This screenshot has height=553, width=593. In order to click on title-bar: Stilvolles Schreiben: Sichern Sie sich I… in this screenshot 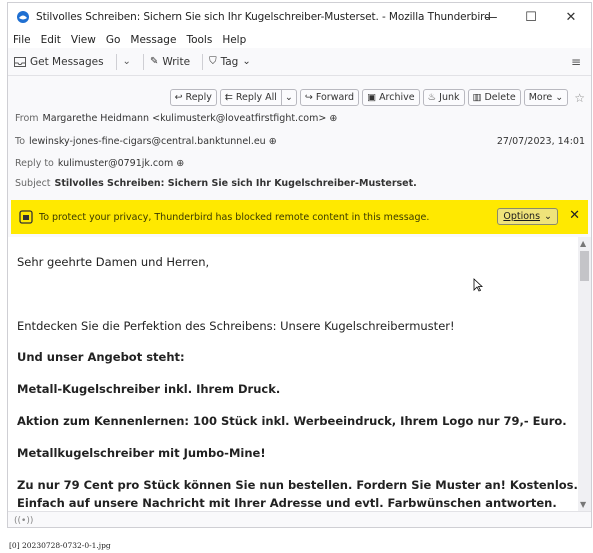, I will do `click(299, 17)`.